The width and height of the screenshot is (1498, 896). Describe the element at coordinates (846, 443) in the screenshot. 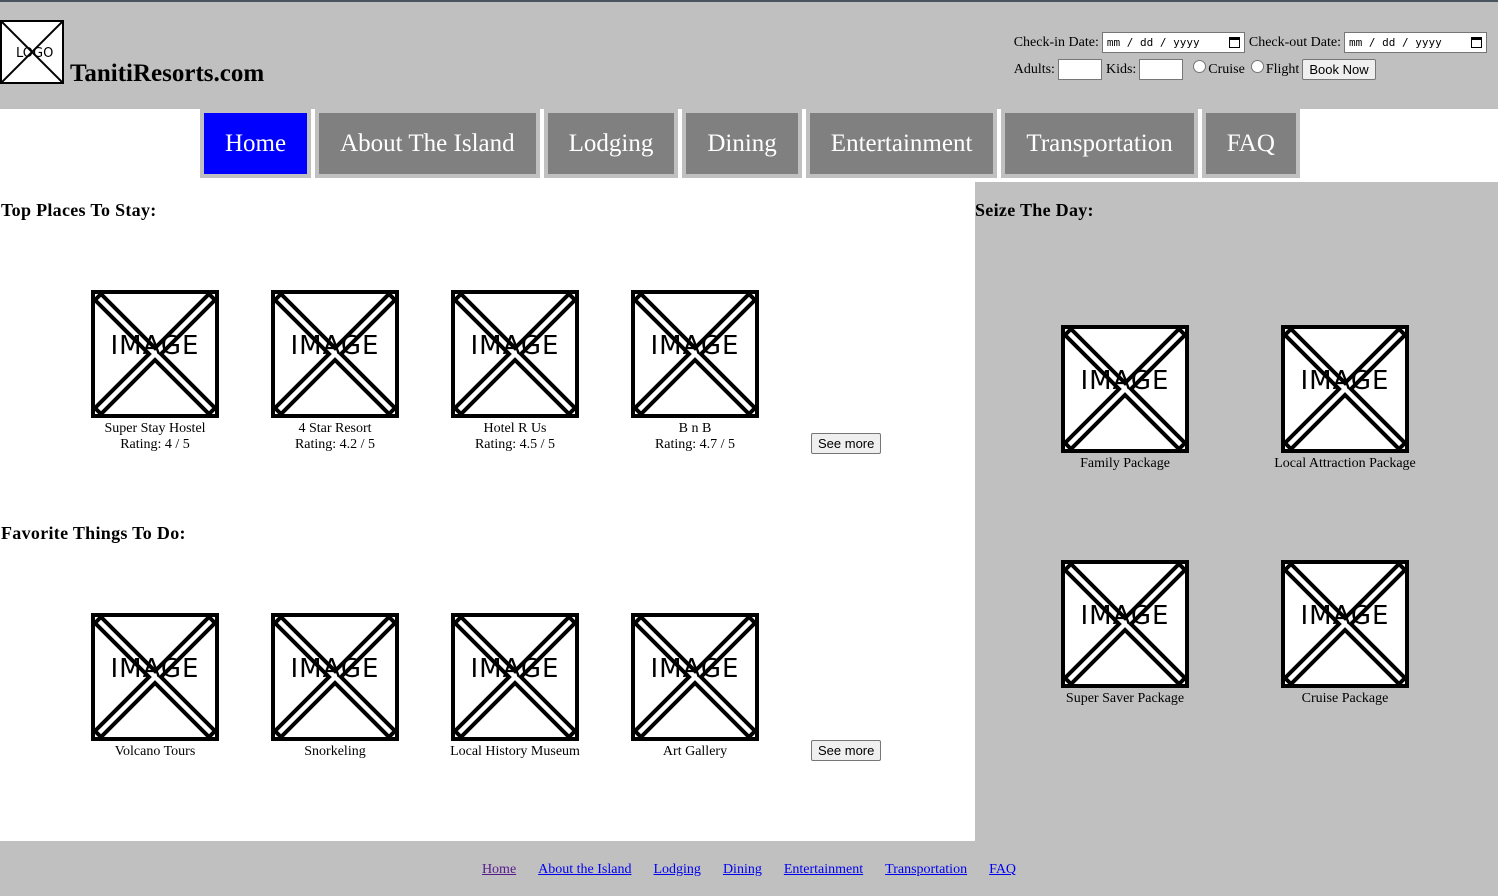

I see `stays-see-more-button: See more` at that location.